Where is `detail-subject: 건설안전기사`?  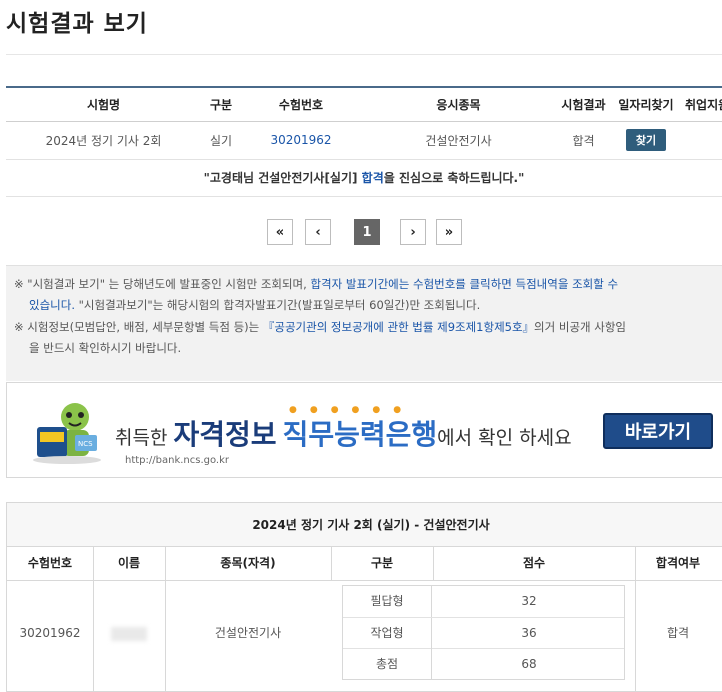 detail-subject: 건설안전기사 is located at coordinates (248, 633).